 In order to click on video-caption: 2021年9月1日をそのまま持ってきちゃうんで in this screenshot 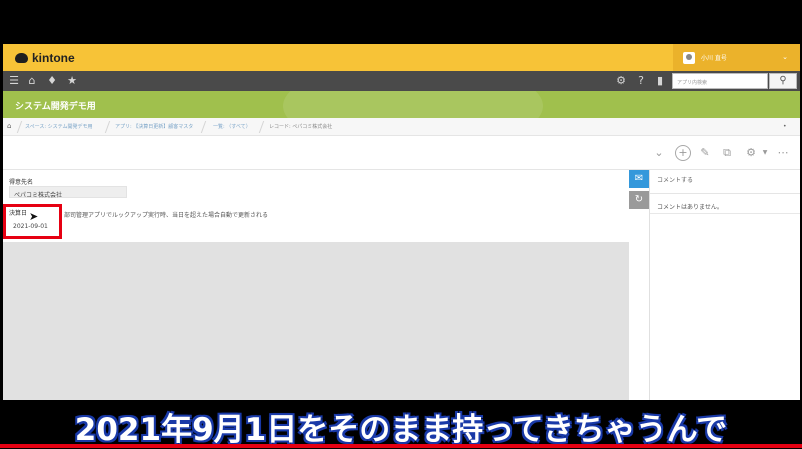, I will do `click(401, 430)`.